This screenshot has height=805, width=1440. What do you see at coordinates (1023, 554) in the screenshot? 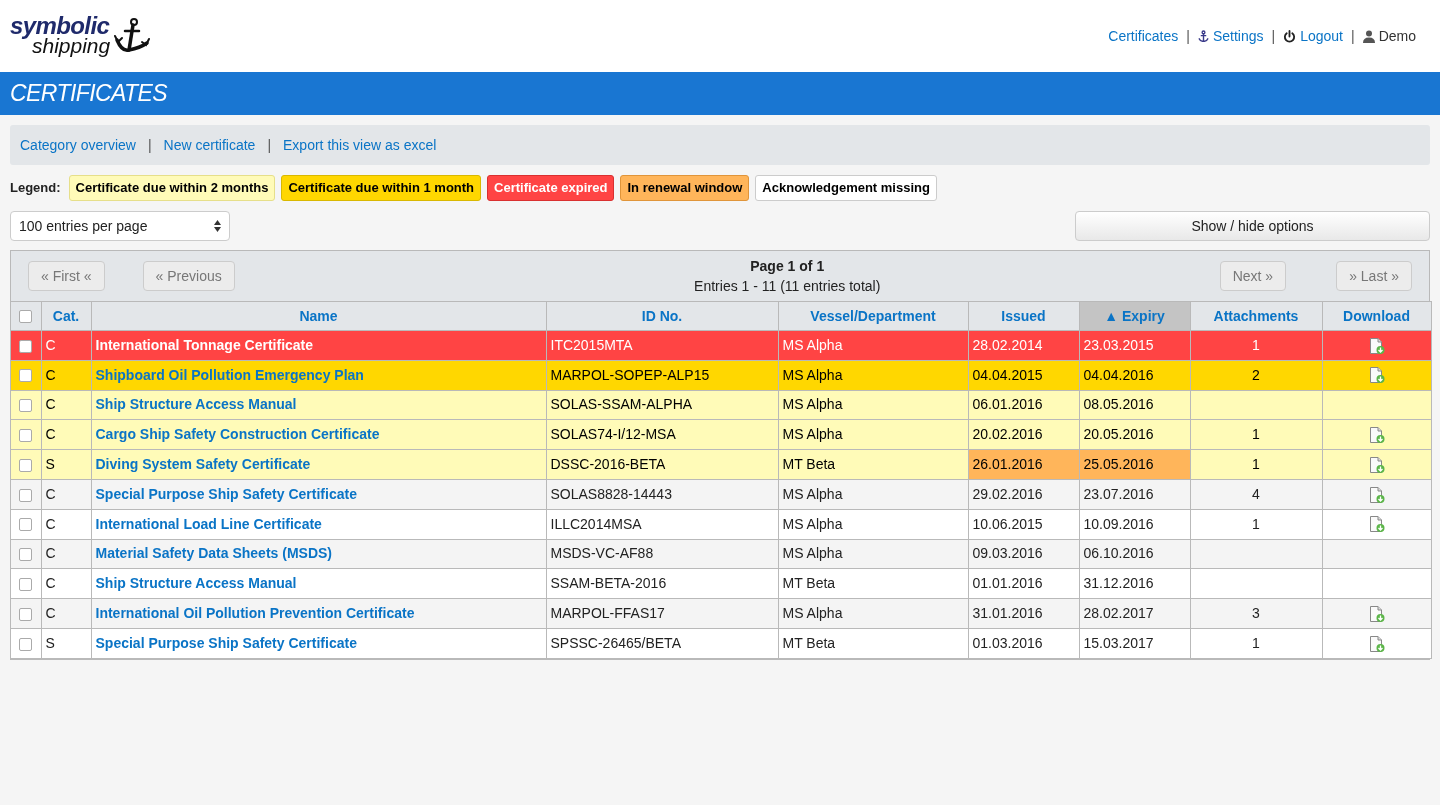
I see `table-cell: 09.03.2016` at bounding box center [1023, 554].